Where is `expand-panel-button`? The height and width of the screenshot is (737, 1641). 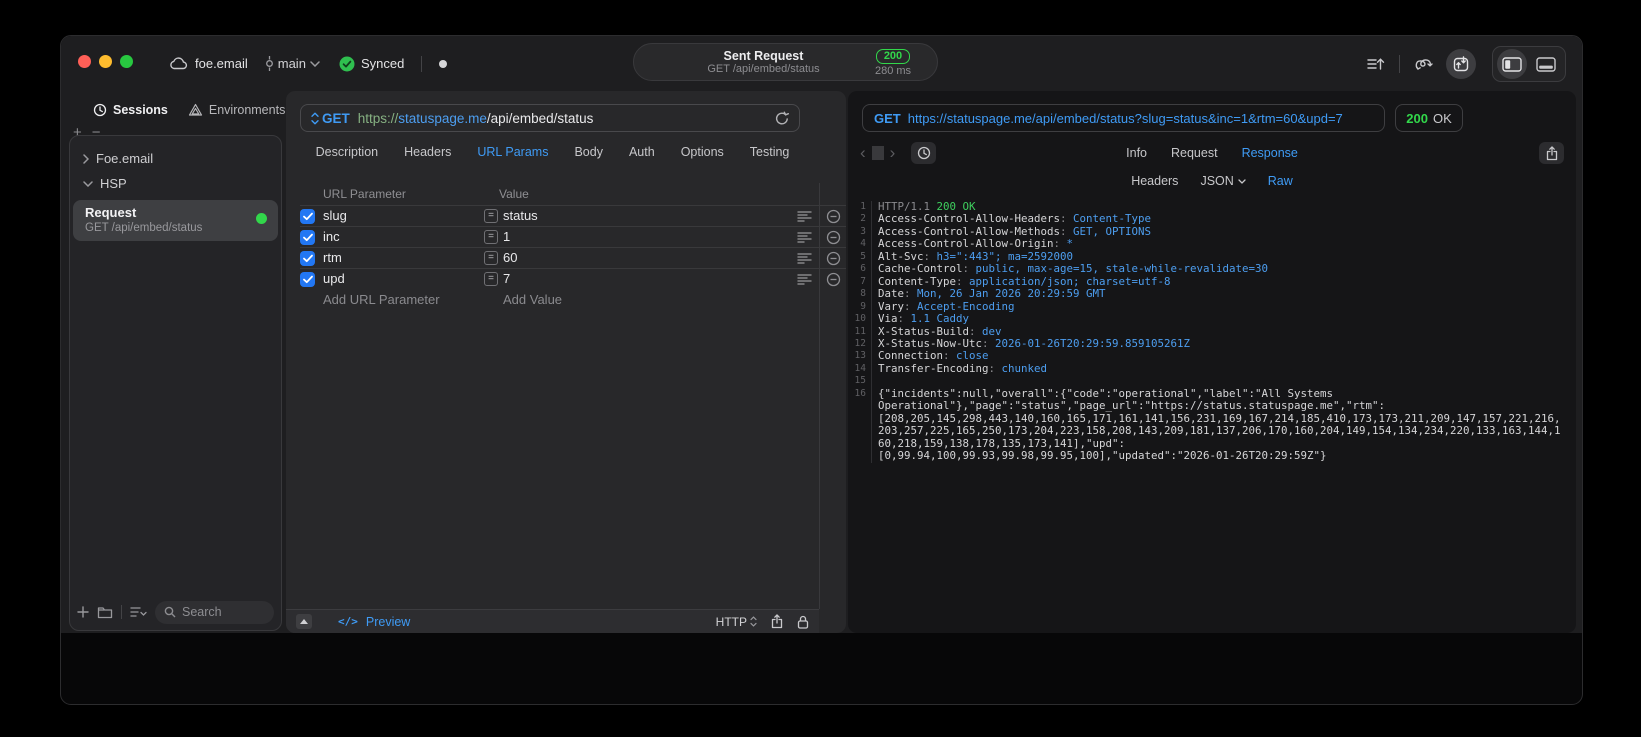 expand-panel-button is located at coordinates (304, 621).